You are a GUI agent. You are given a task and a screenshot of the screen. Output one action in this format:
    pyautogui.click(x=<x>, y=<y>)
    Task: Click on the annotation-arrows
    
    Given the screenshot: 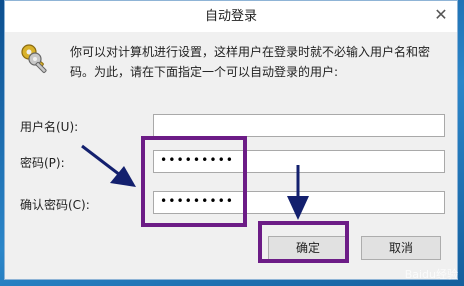 What is the action you would take?
    pyautogui.click(x=195, y=182)
    